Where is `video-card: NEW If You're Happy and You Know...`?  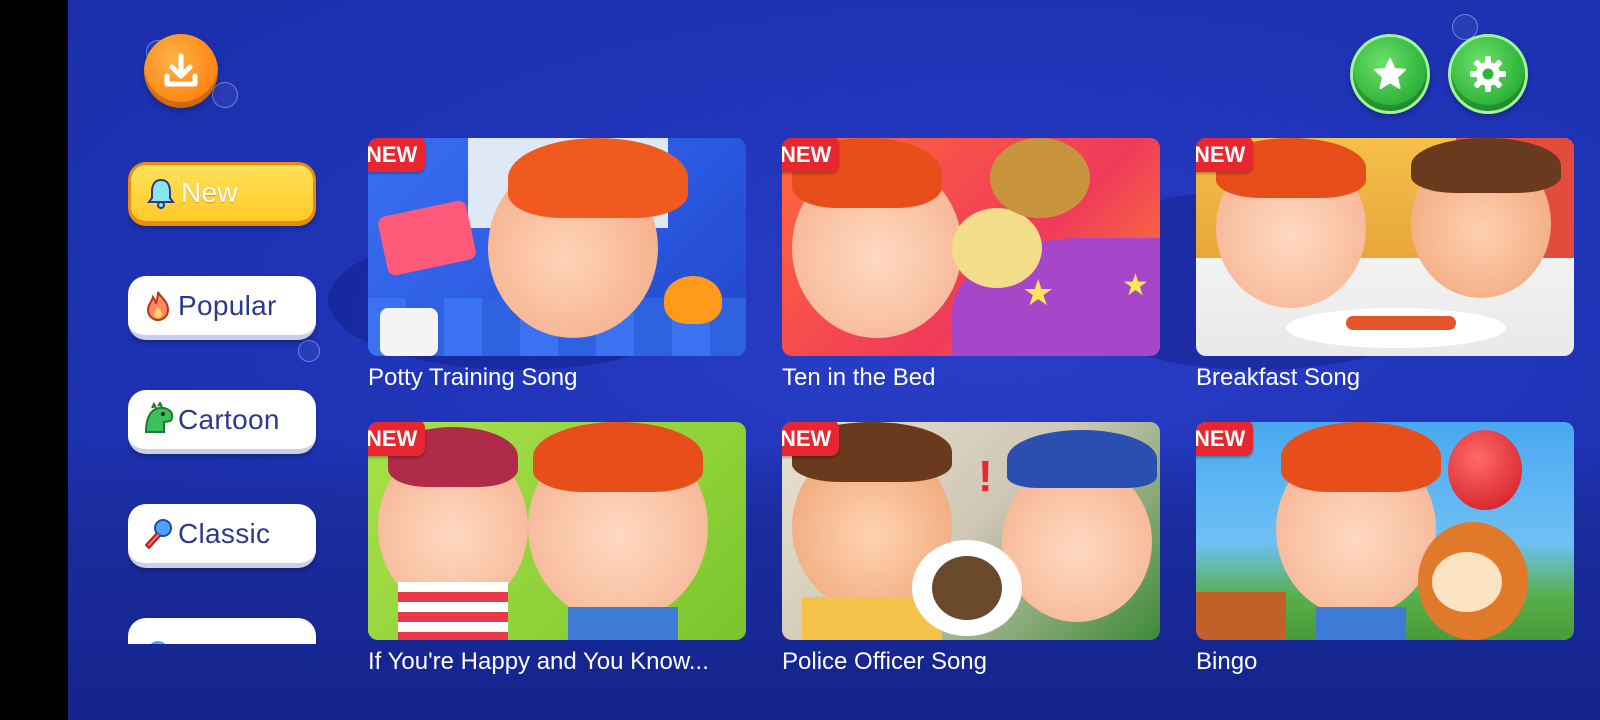 video-card: NEW If You're Happy and You Know... is located at coordinates (557, 549).